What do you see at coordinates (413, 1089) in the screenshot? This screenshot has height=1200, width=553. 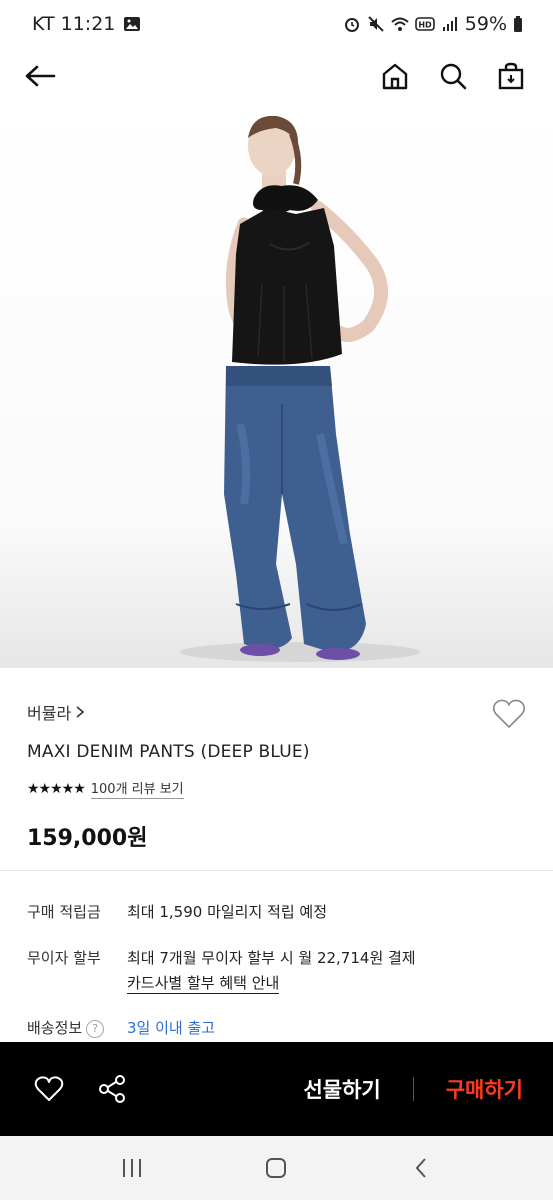 I see `action-separator` at bounding box center [413, 1089].